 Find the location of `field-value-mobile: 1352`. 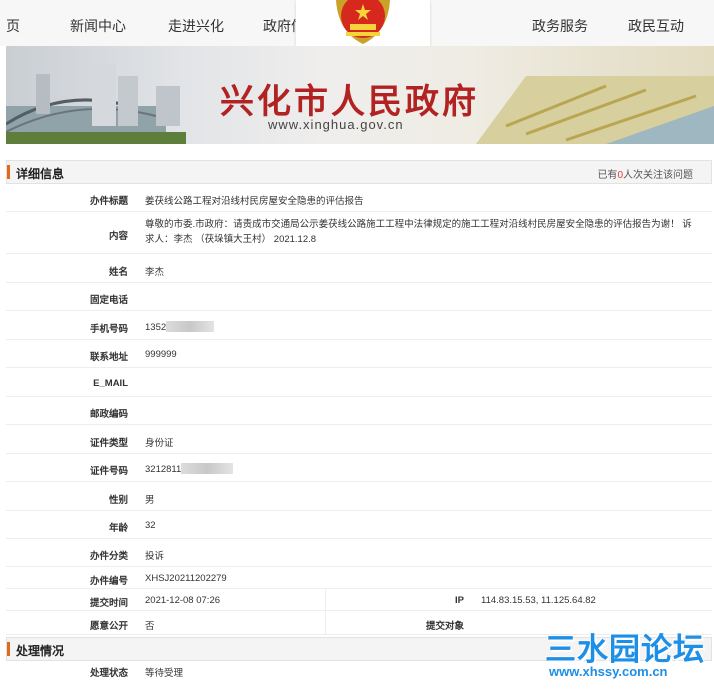

field-value-mobile: 1352 is located at coordinates (156, 327).